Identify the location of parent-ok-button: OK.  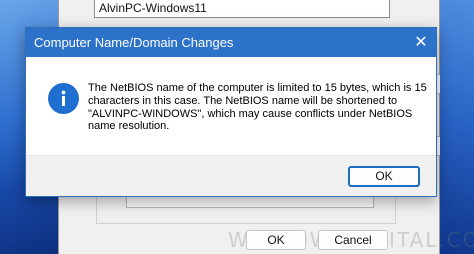
(276, 240).